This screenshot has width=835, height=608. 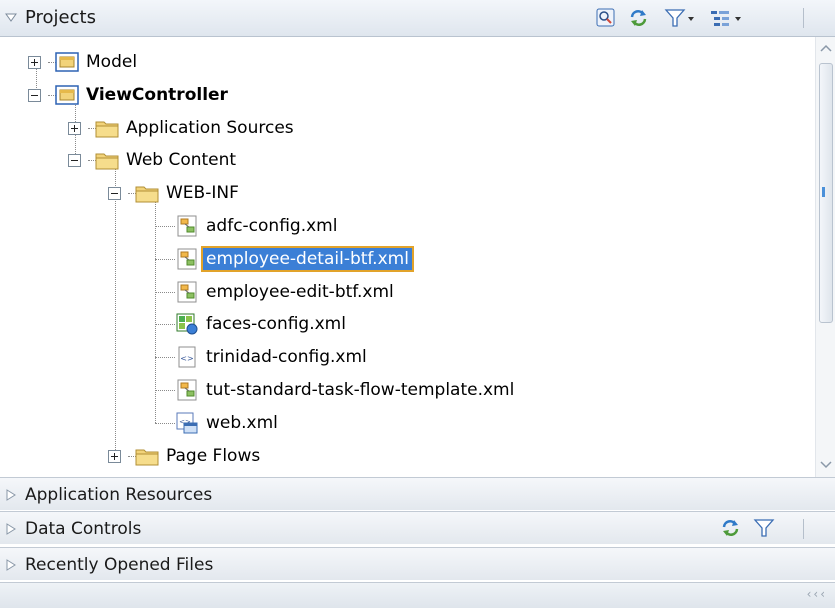 I want to click on faces-config-icon, so click(x=189, y=324).